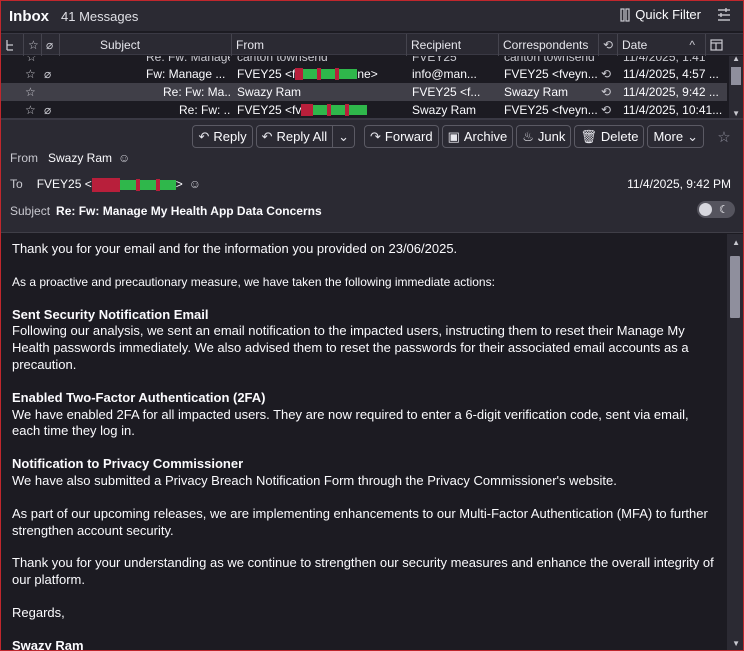 The image size is (744, 651). I want to click on section-heading: Notification to Privacy Commissioner, so click(128, 464).